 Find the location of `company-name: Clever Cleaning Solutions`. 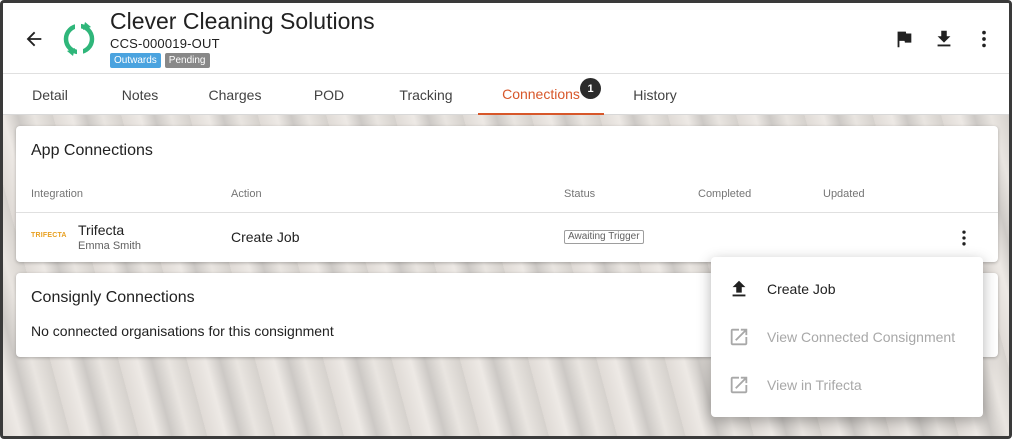

company-name: Clever Cleaning Solutions is located at coordinates (242, 21).